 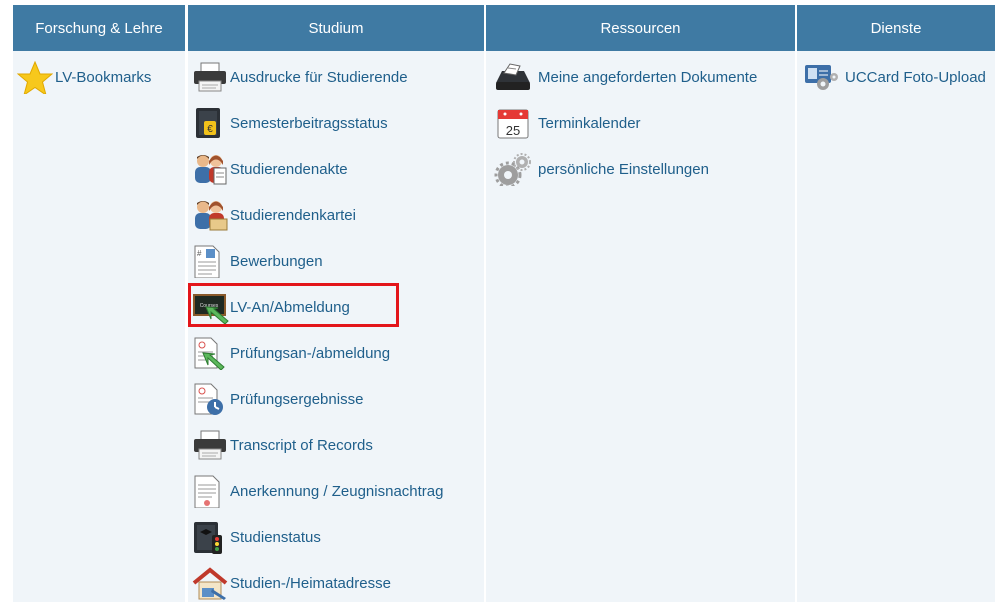 I want to click on menu-item-pruefungsanmeldung: Prüfungsan-/abmeldung, so click(x=289, y=353).